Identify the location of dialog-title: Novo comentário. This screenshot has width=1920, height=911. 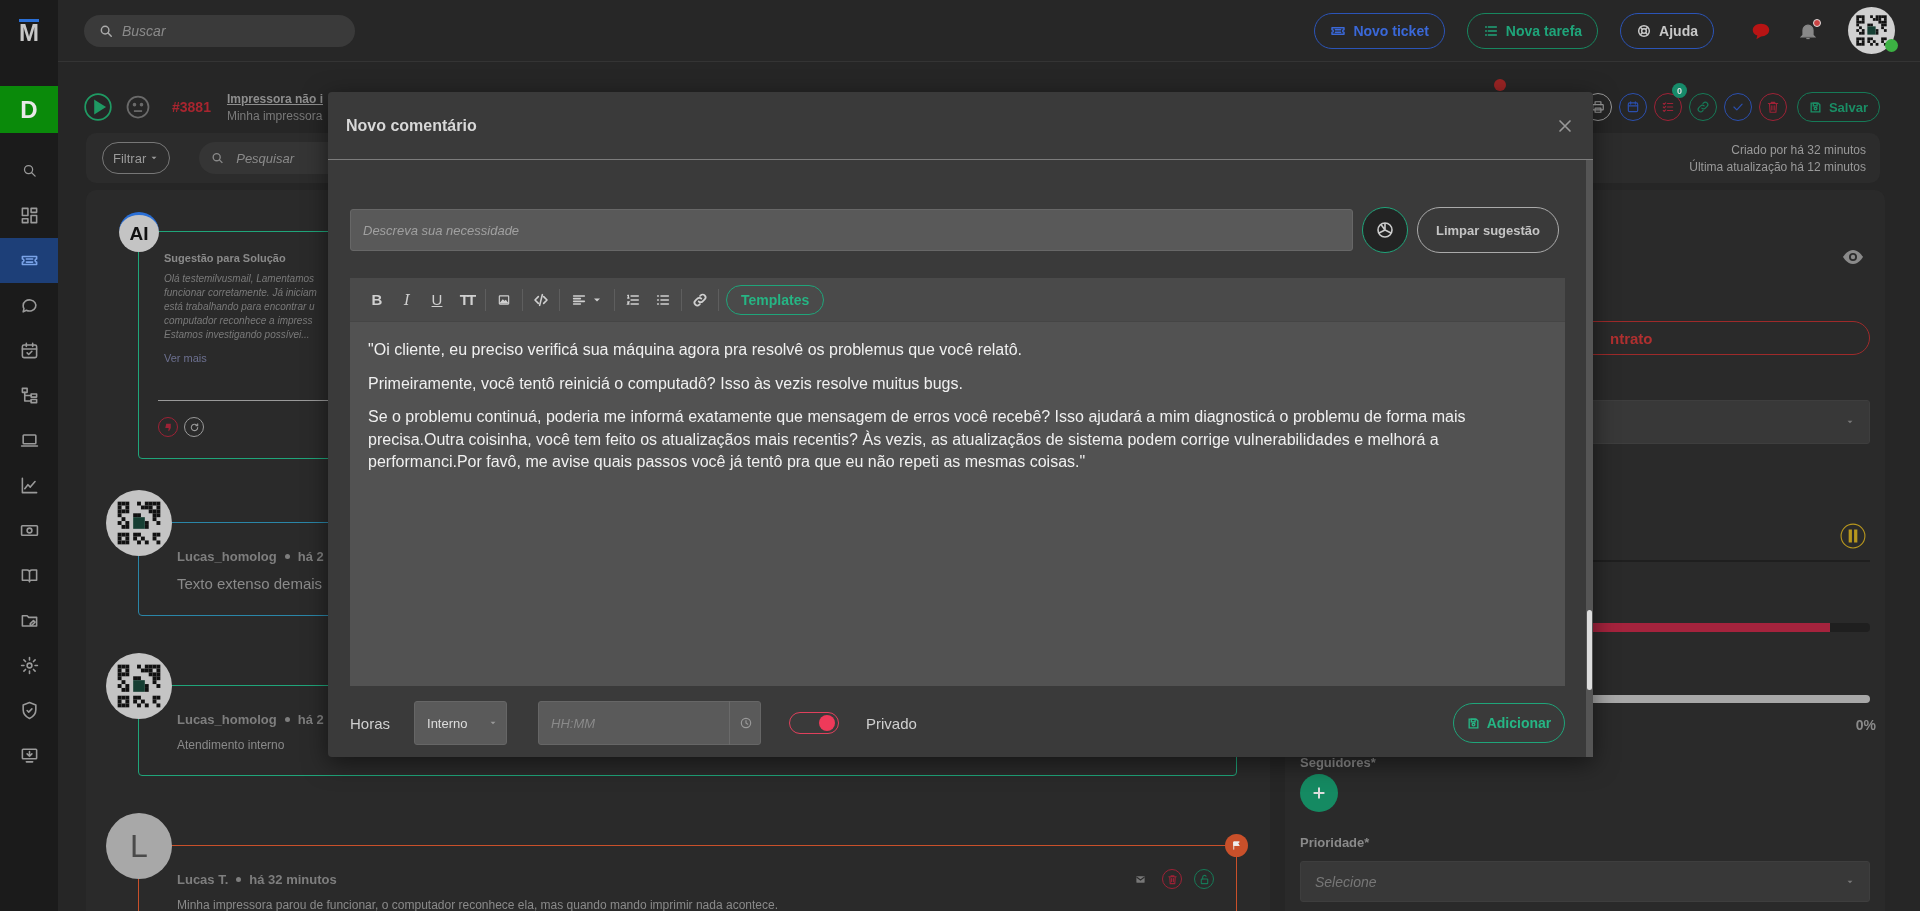
(411, 125).